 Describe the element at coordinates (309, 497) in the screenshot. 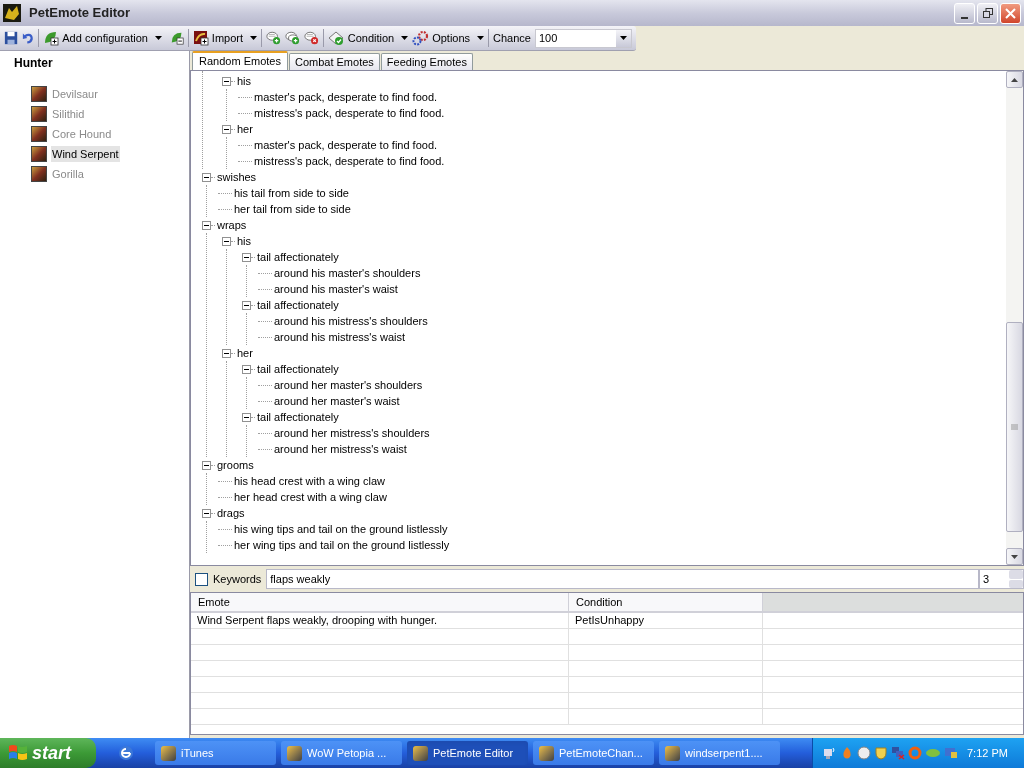

I see `tree-item: her head crest with a wing claw` at that location.